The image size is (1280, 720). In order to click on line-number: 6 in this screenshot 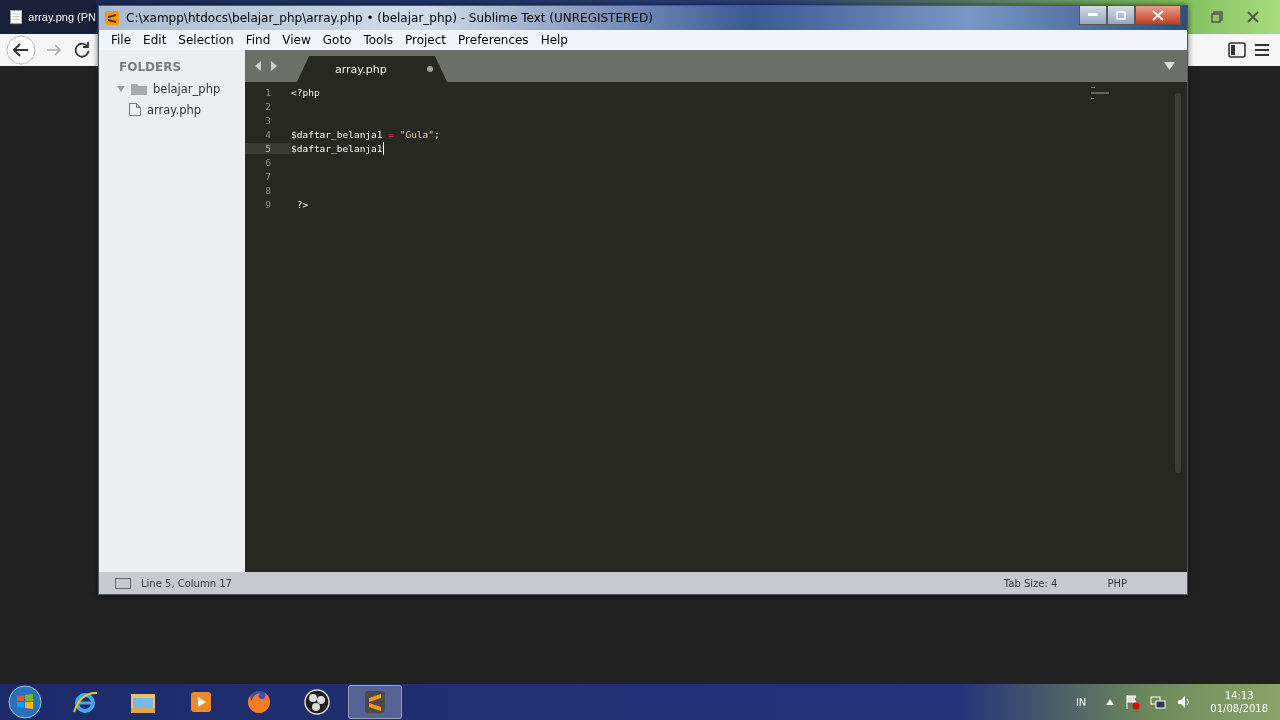, I will do `click(268, 162)`.